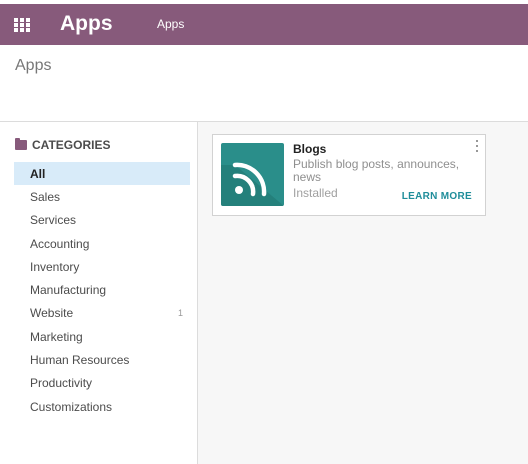 This screenshot has width=528, height=464. Describe the element at coordinates (86, 24) in the screenshot. I see `navbar-brand: Apps` at that location.